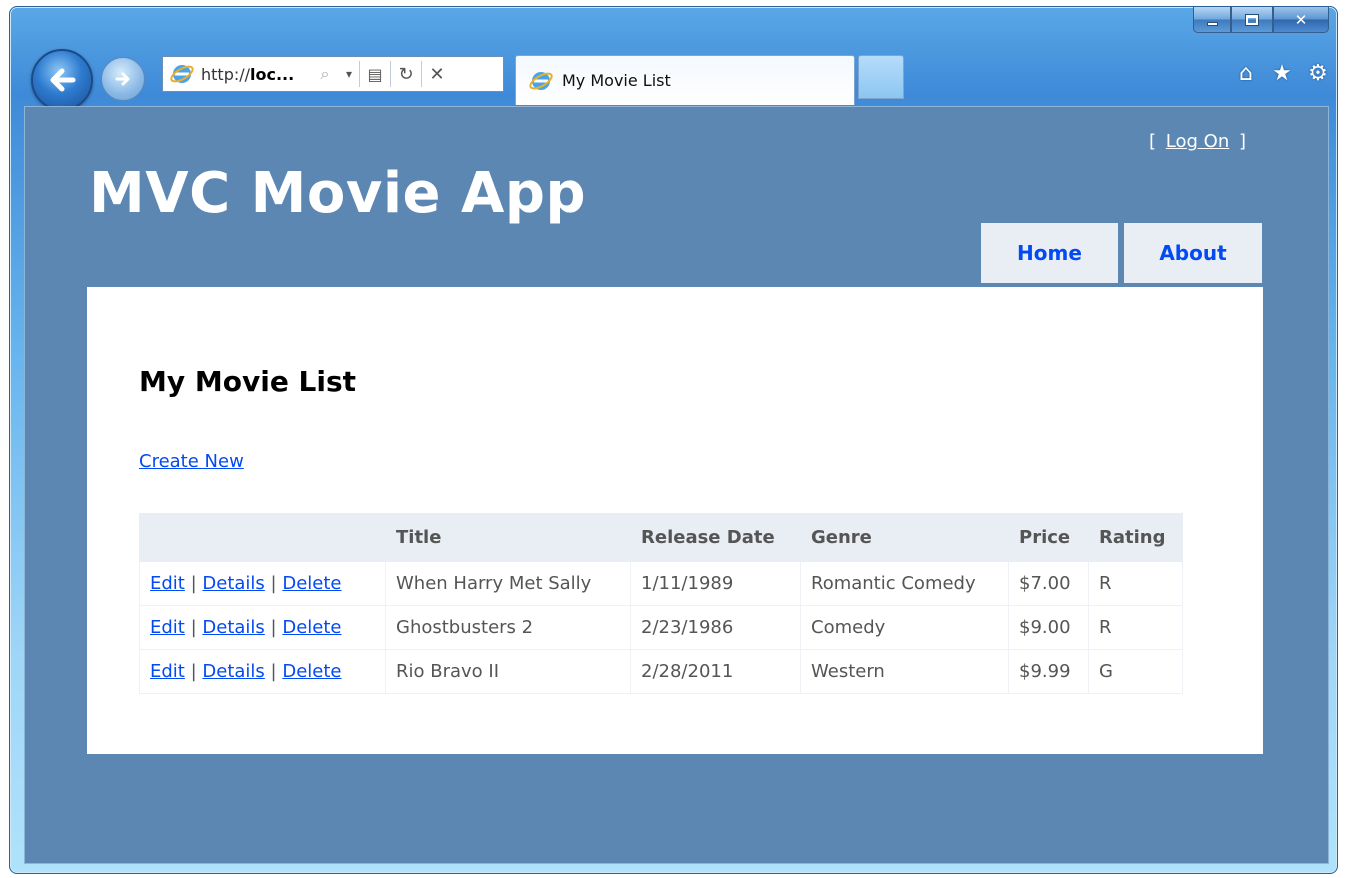 This screenshot has width=1345, height=878. Describe the element at coordinates (508, 627) in the screenshot. I see `cell-title: Ghostbusters 2` at that location.